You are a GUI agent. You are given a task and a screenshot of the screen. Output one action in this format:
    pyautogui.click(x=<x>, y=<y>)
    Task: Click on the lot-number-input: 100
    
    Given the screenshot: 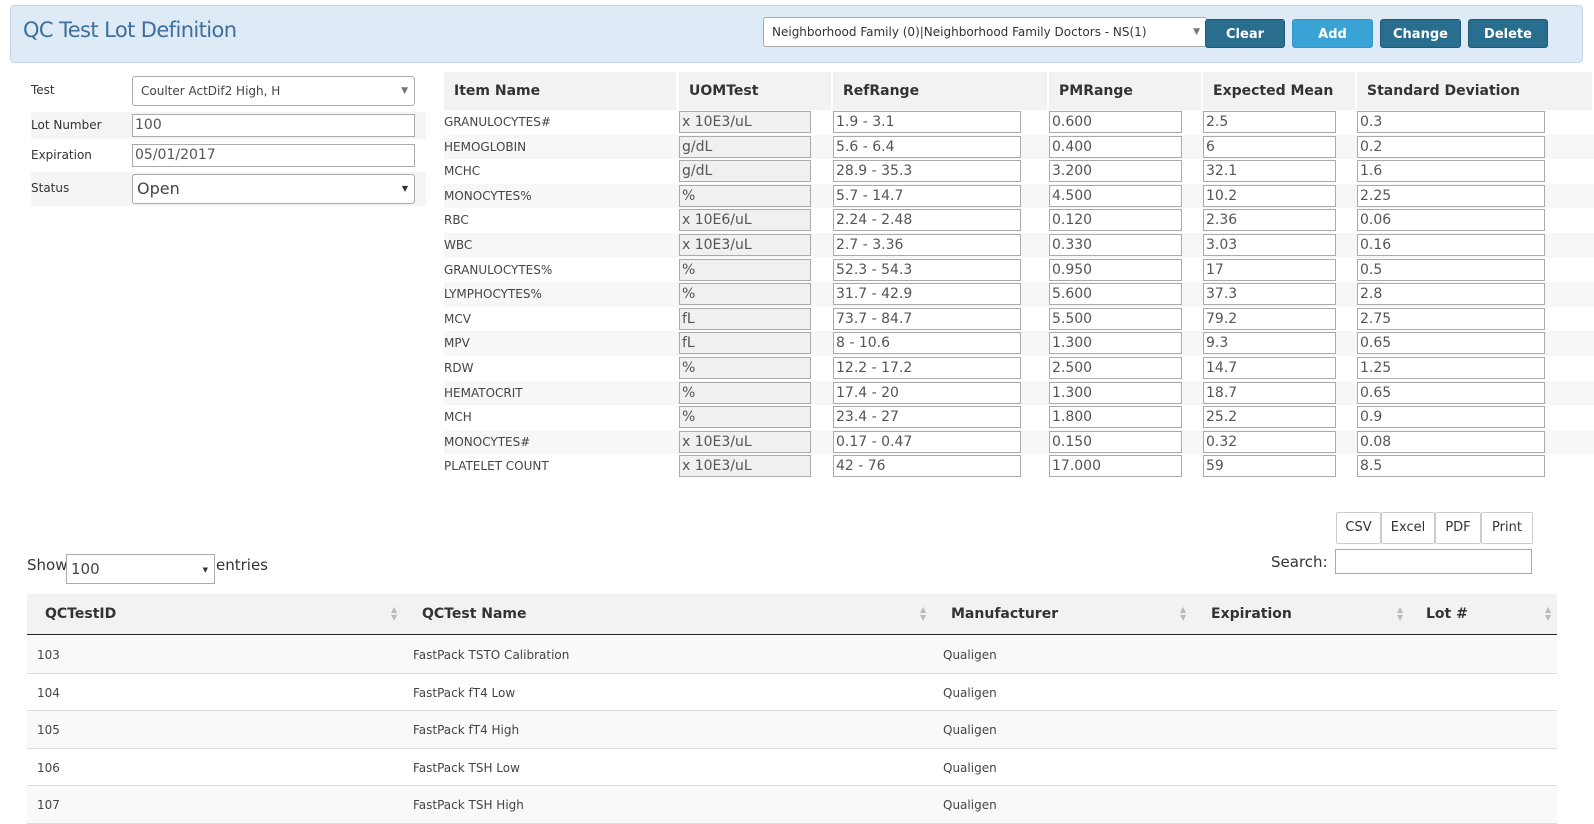 What is the action you would take?
    pyautogui.click(x=273, y=125)
    